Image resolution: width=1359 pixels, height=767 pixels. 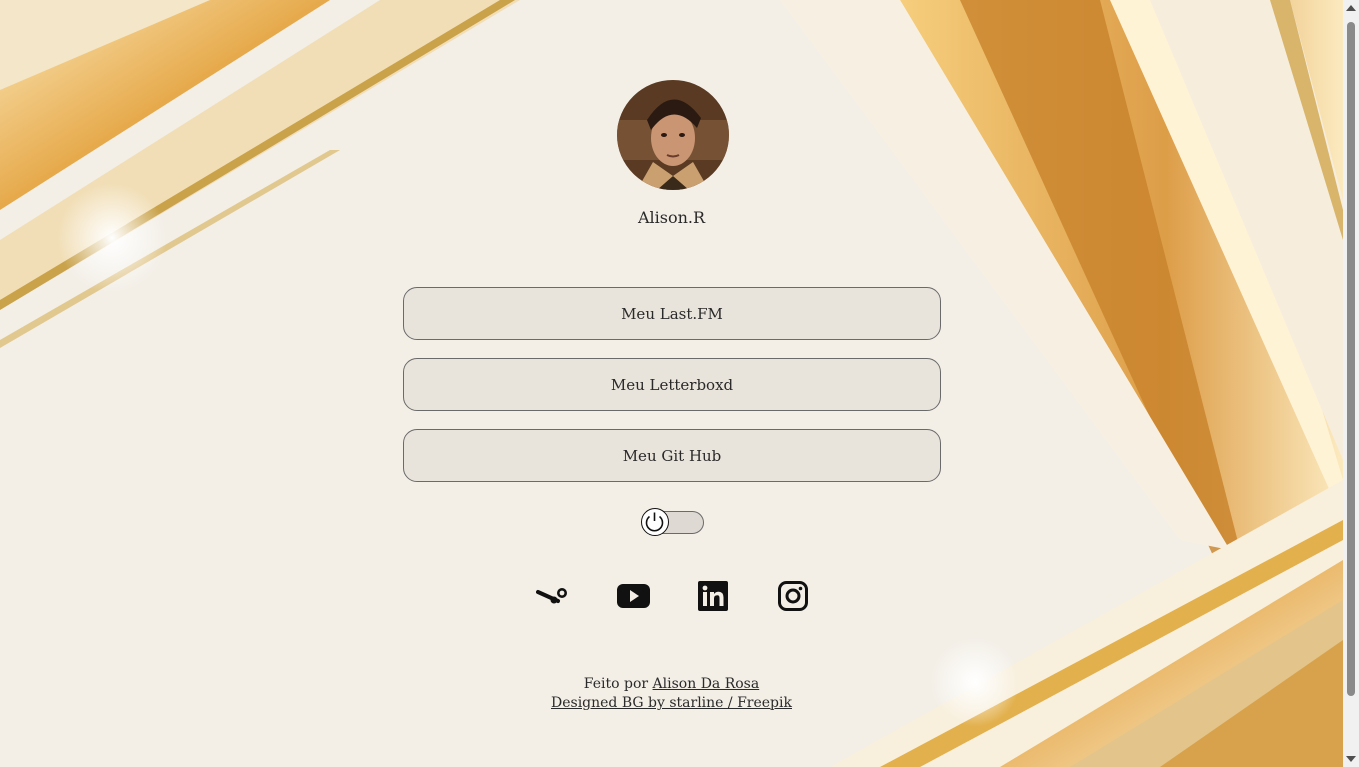 I want to click on scroll-up-arrow-icon, so click(x=1351, y=8).